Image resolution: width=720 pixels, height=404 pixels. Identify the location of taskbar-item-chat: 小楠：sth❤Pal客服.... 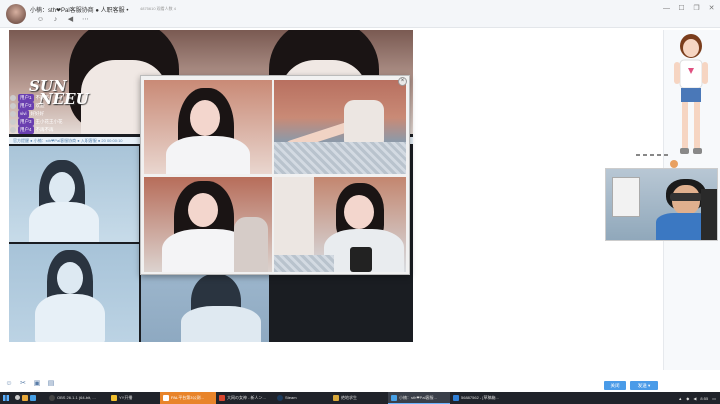
(419, 398).